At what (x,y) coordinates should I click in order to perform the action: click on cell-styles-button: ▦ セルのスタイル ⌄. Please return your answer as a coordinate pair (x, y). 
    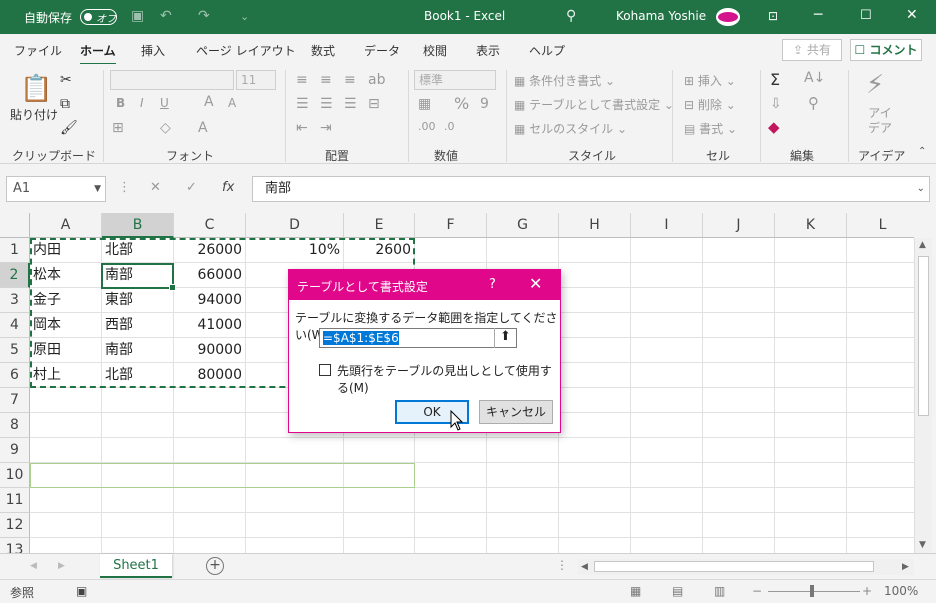
    Looking at the image, I should click on (570, 128).